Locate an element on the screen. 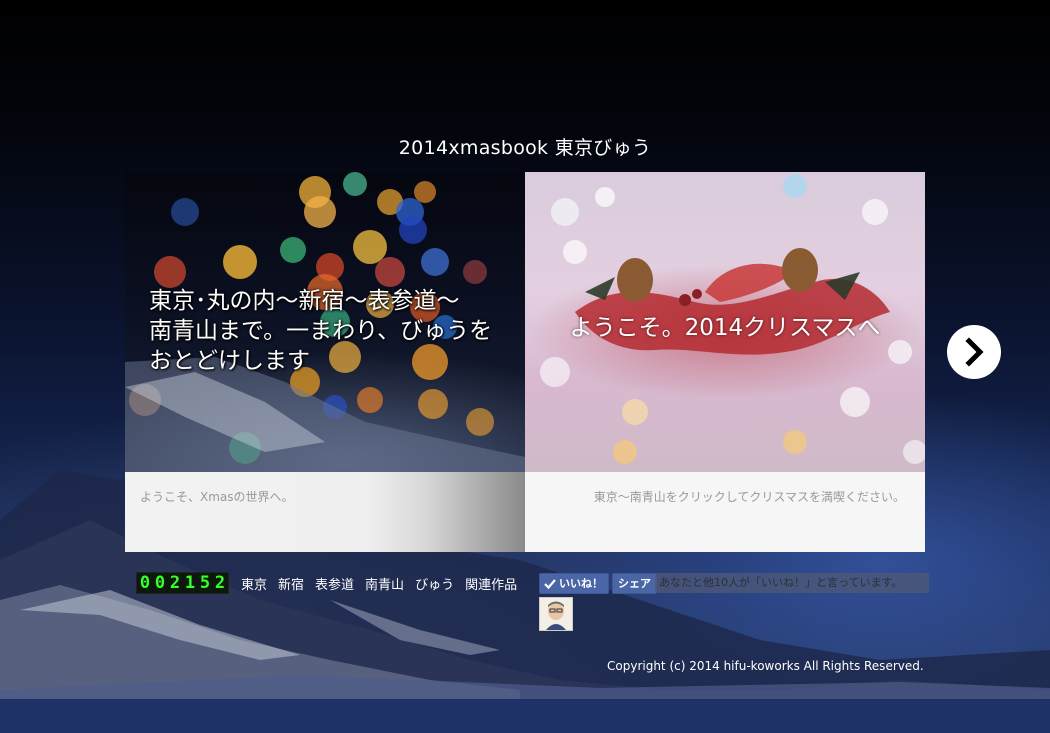  nav-links: 東京 新宿 表参道 南青山 びゅう 関連作品 is located at coordinates (384, 583).